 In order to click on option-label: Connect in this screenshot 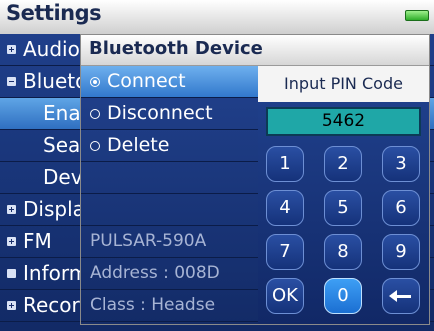, I will do `click(146, 81)`.